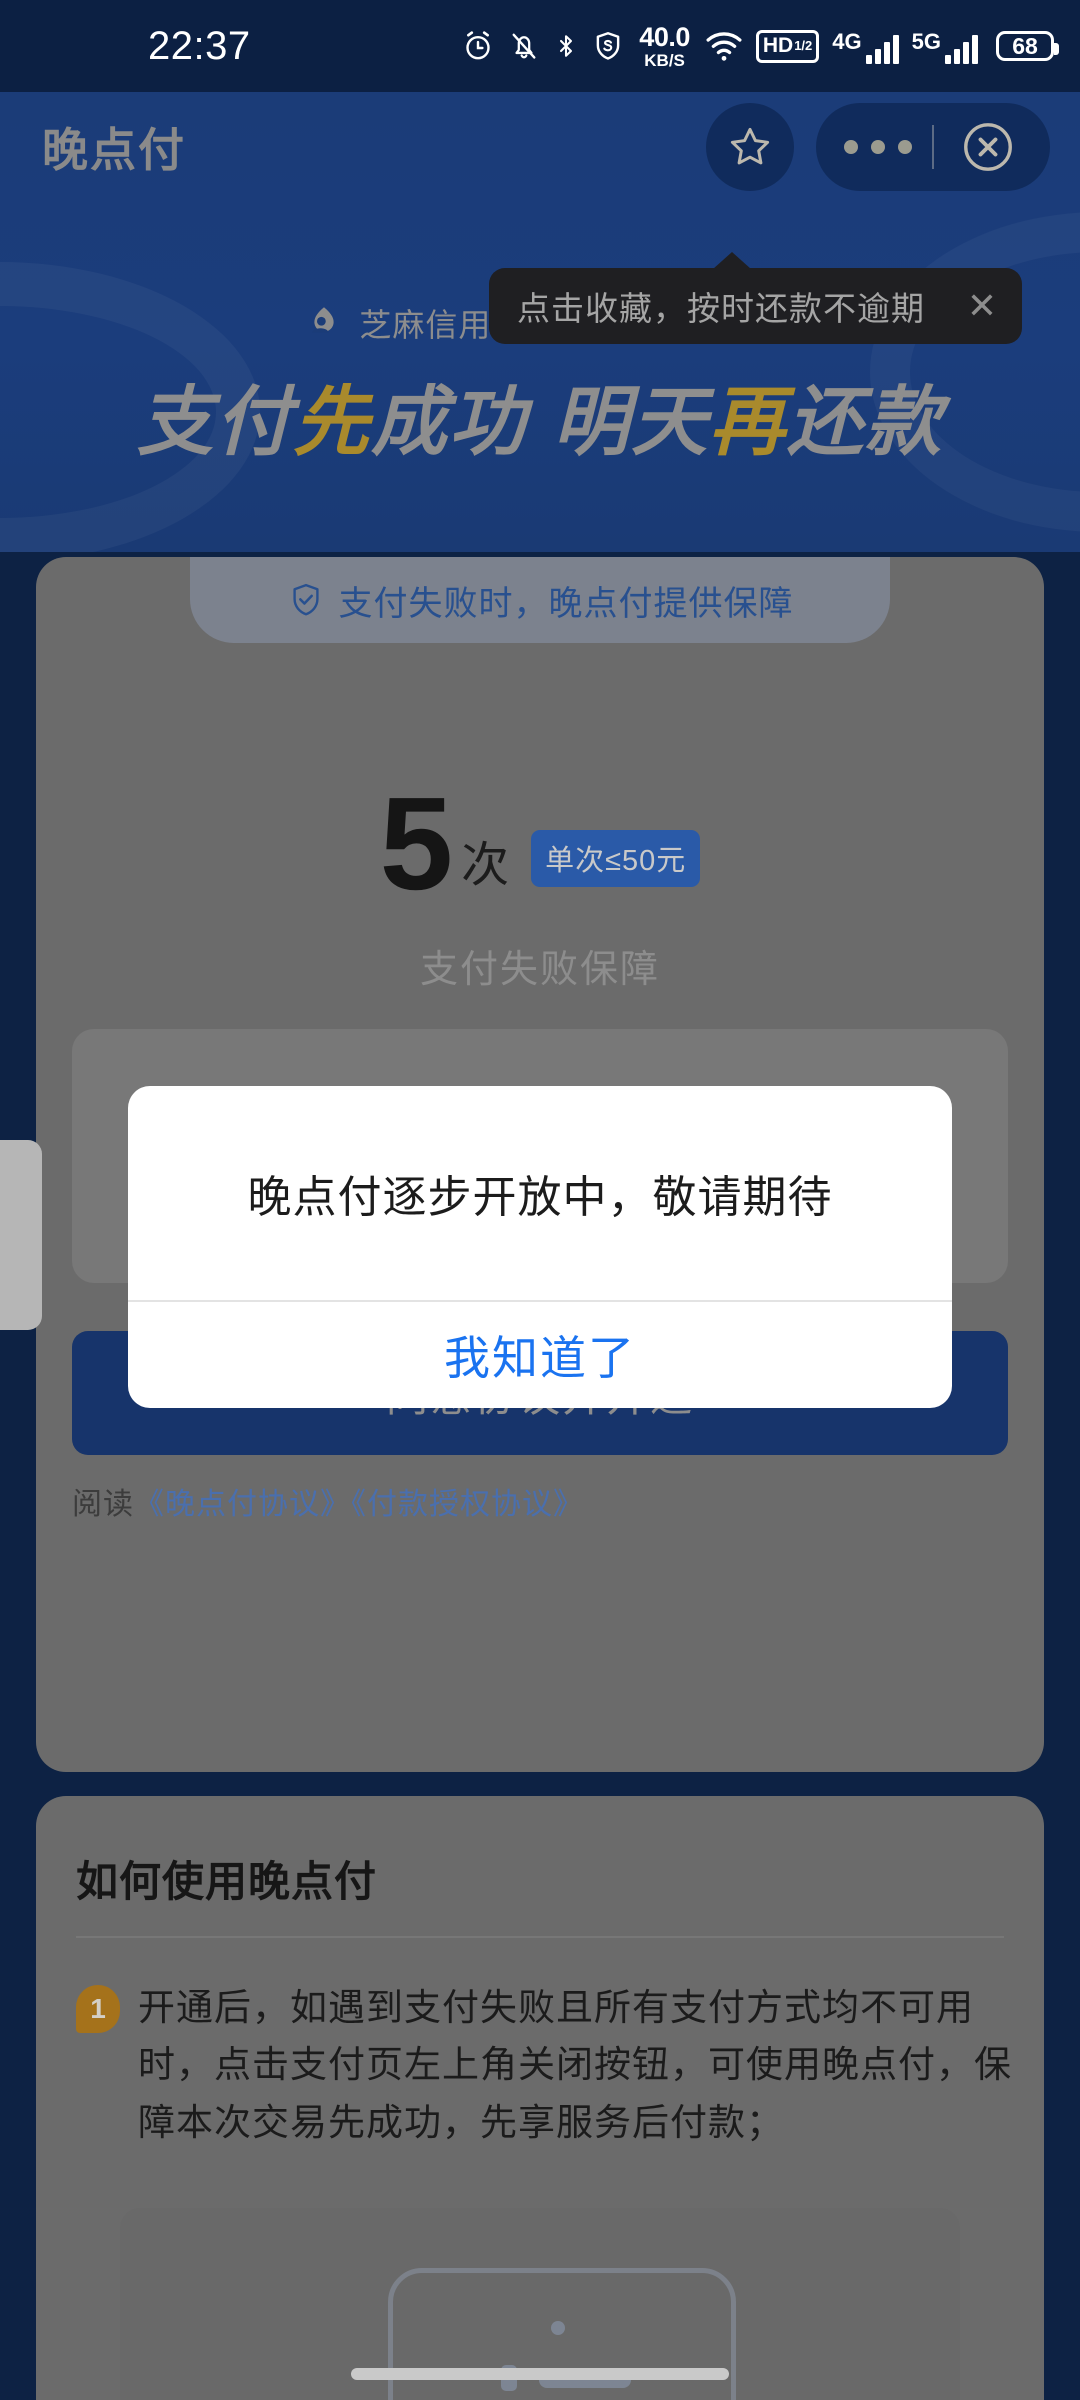 The image size is (1080, 2400). I want to click on home-indicator, so click(540, 2374).